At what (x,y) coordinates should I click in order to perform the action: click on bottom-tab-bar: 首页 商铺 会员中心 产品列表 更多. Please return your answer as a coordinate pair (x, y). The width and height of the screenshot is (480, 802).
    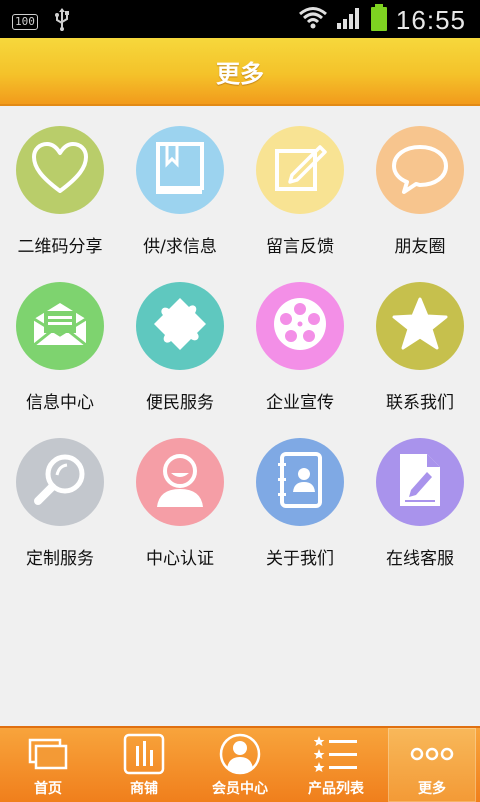
    Looking at the image, I should click on (240, 764).